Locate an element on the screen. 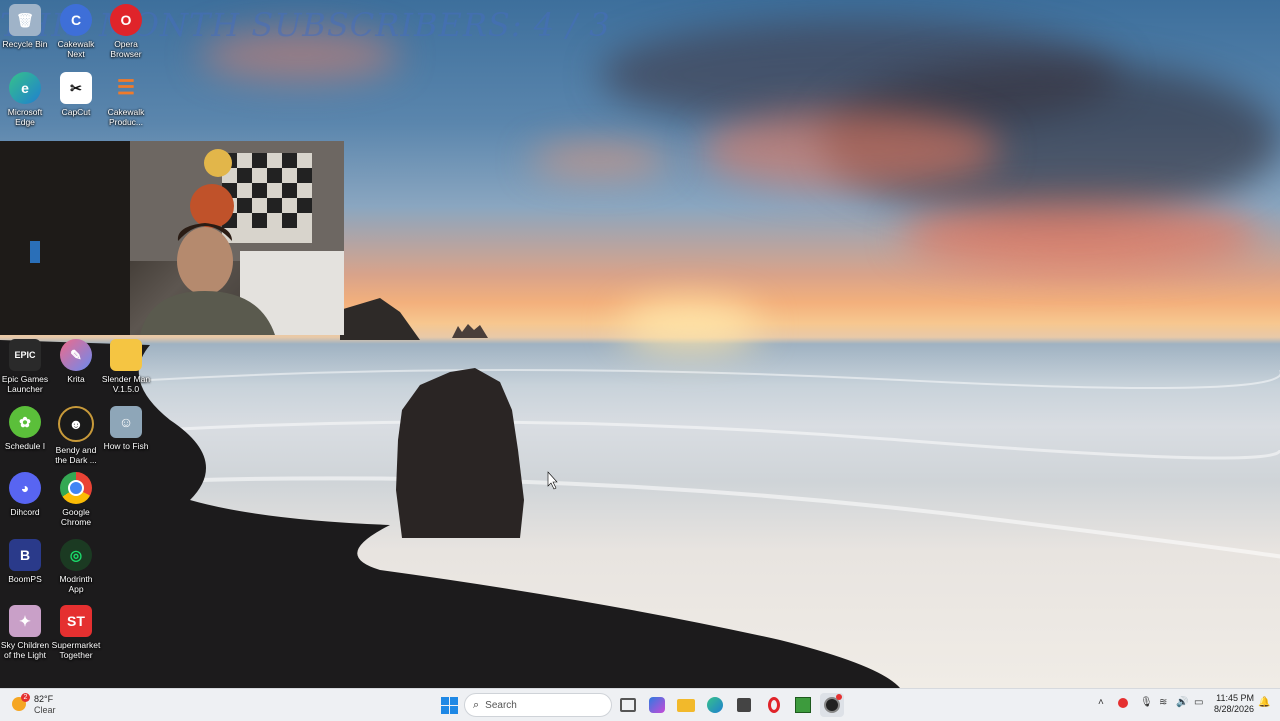 The image size is (1280, 721). weather-badge: 2 is located at coordinates (25, 697).